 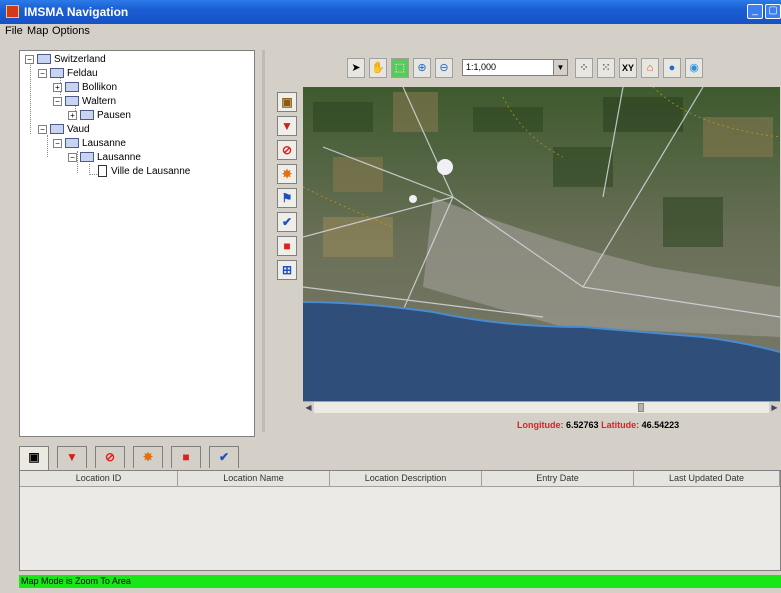 I want to click on coordinate-readout: Longitude: 6.52763 Latitude: 46.54223, so click(x=598, y=425).